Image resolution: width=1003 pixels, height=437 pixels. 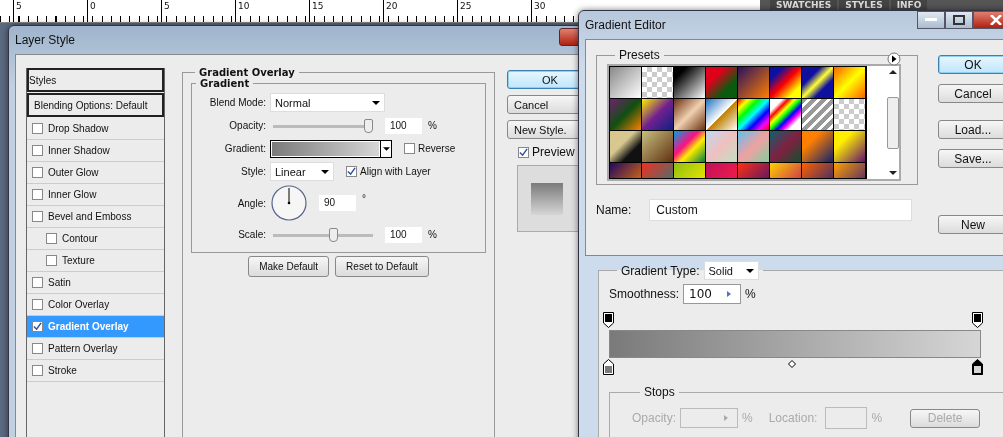 What do you see at coordinates (251, 203) in the screenshot?
I see `field-label: Angle:` at bounding box center [251, 203].